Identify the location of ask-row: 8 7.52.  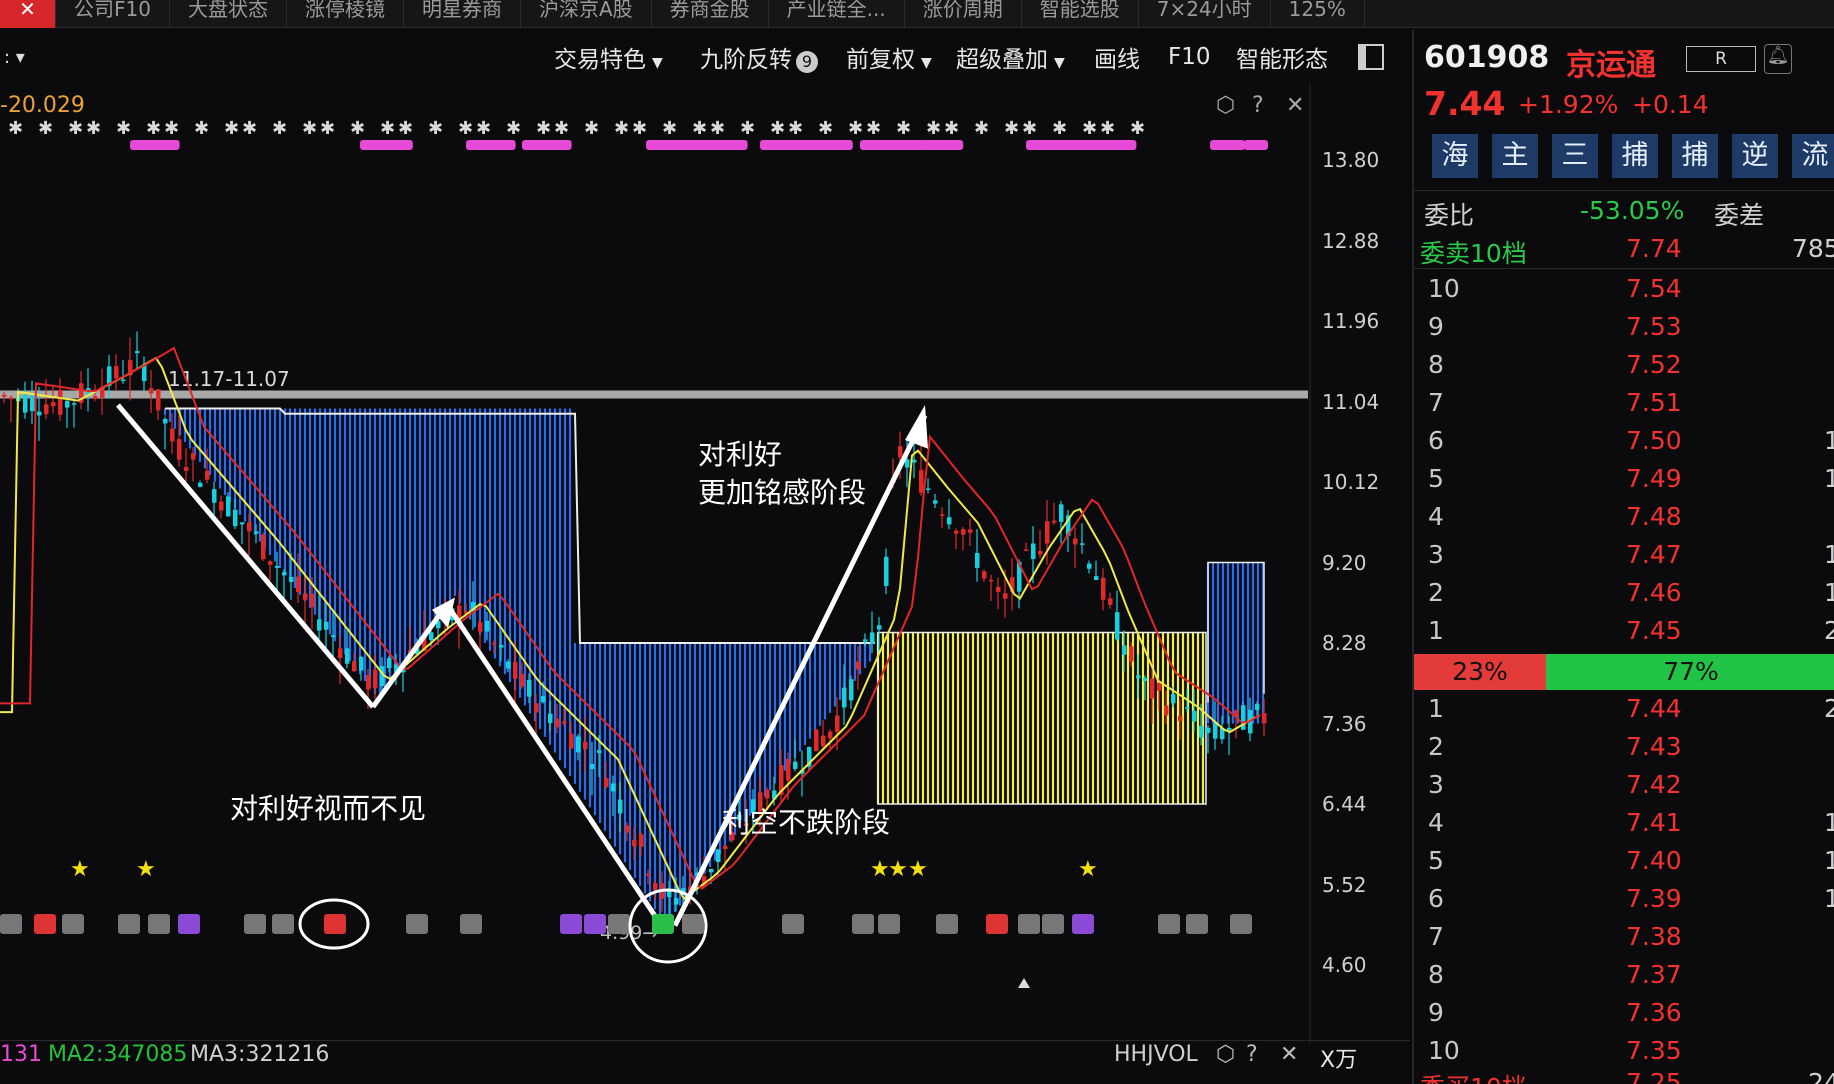
(1624, 369).